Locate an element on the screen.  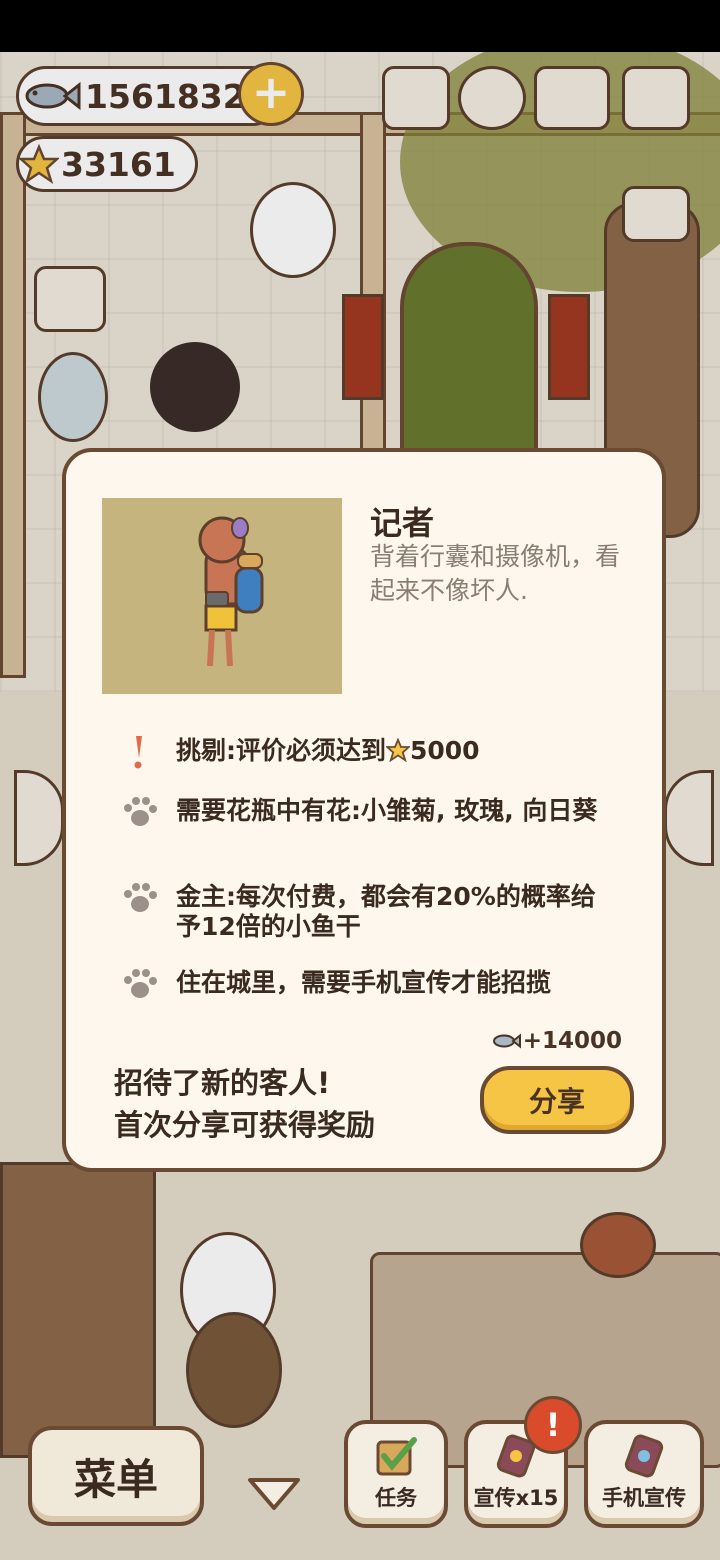
share-reward: +14000 is located at coordinates (556, 1041).